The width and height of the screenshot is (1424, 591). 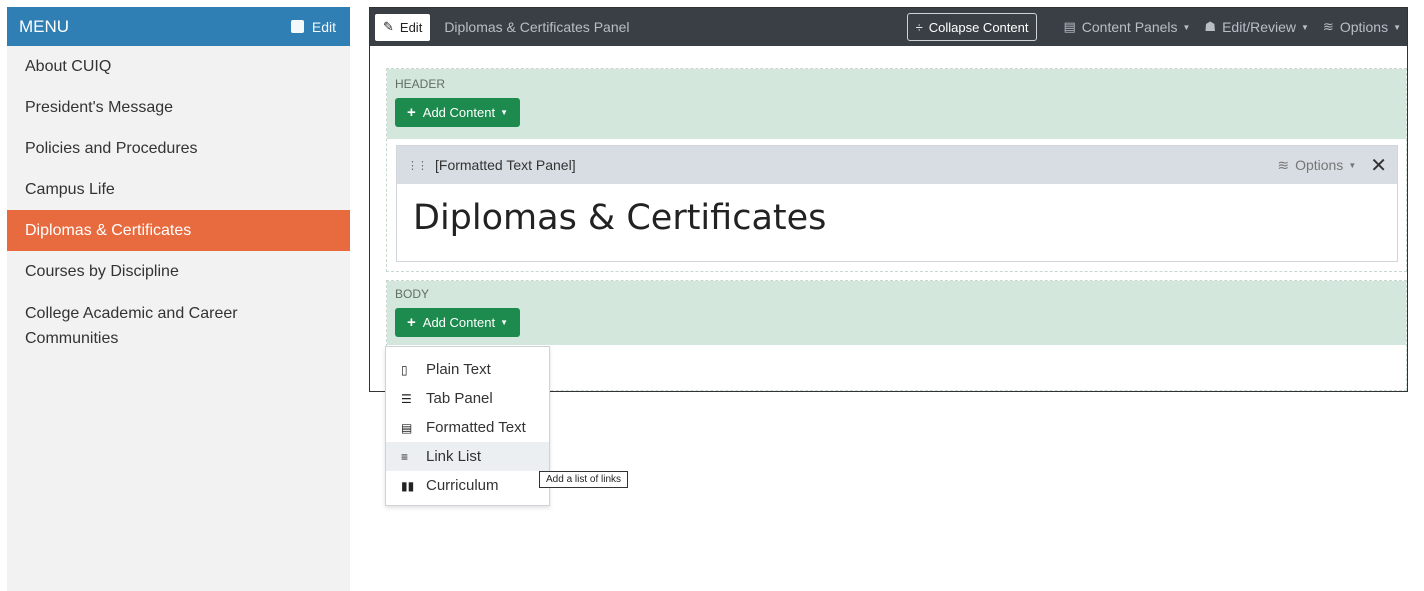 What do you see at coordinates (408, 485) in the screenshot?
I see `book-icon: ▮▮` at bounding box center [408, 485].